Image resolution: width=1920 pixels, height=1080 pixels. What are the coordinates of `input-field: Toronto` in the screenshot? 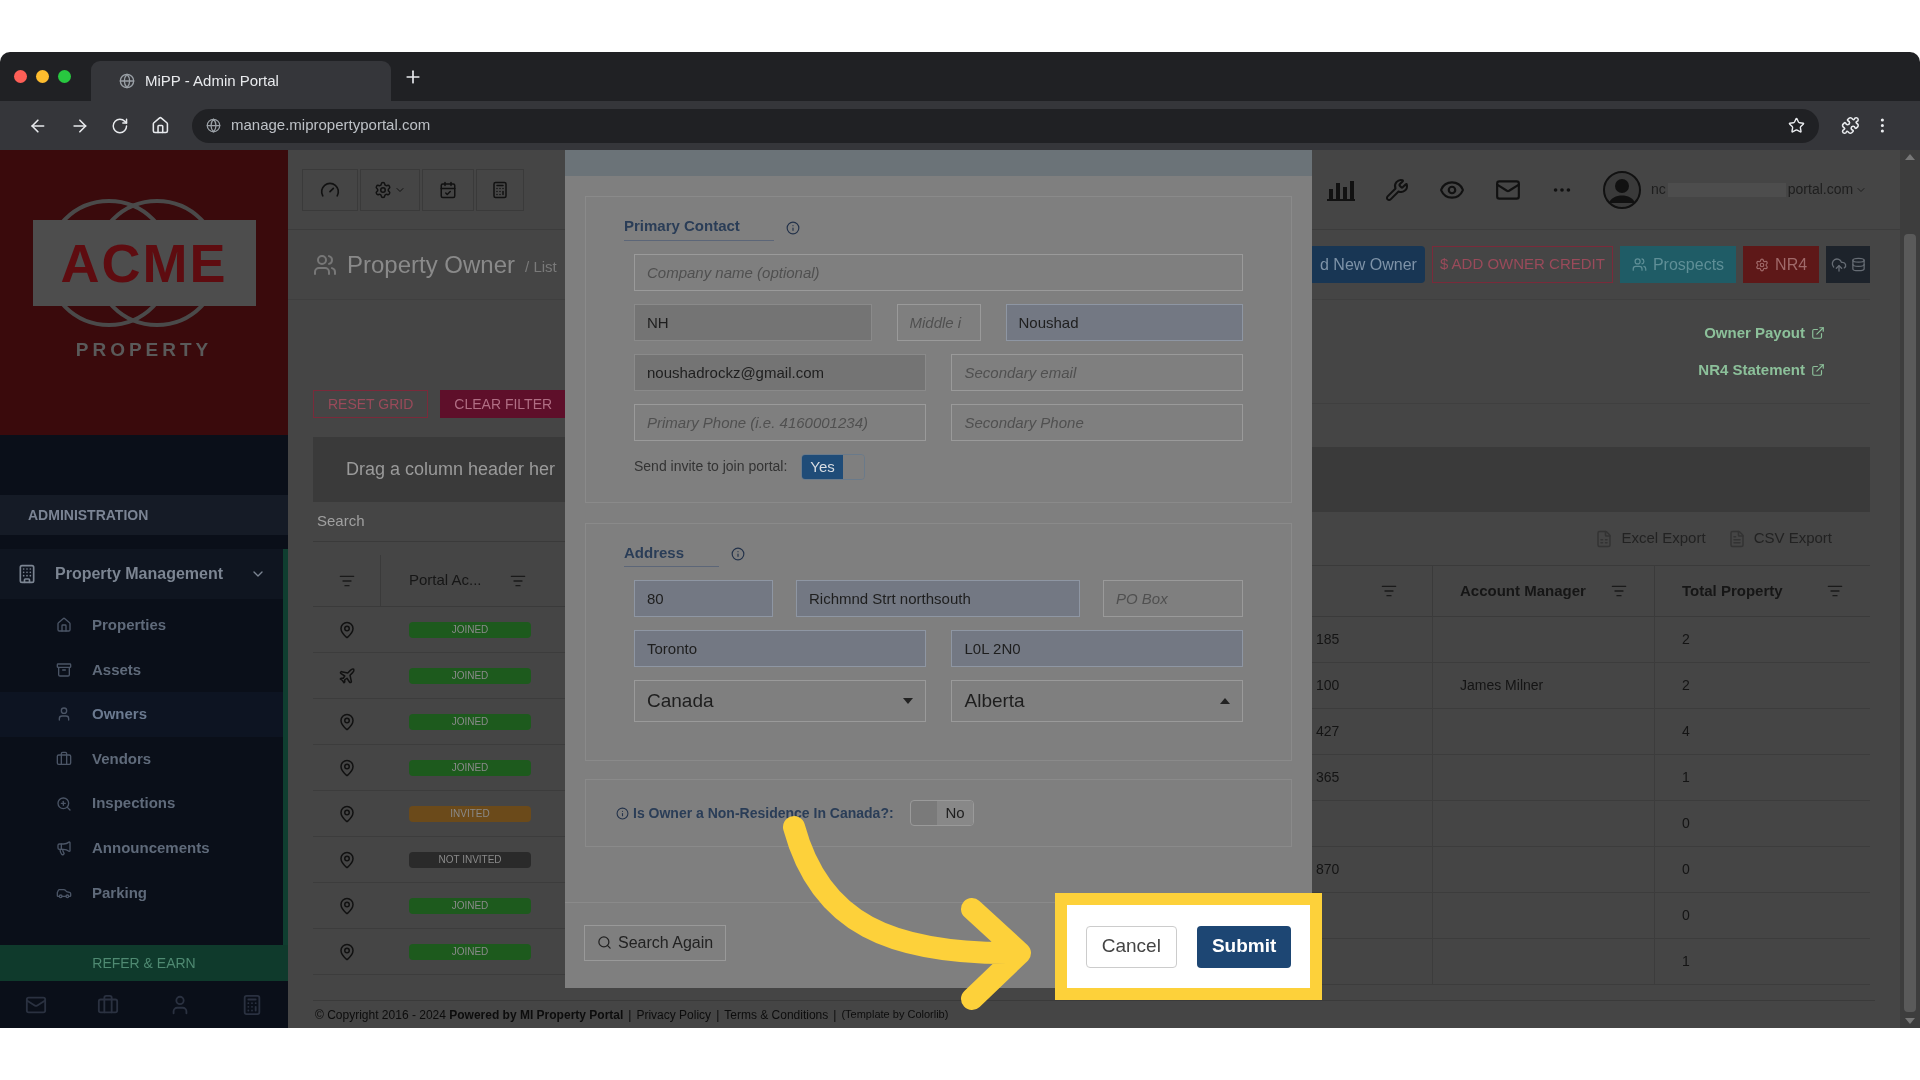 It's located at (780, 648).